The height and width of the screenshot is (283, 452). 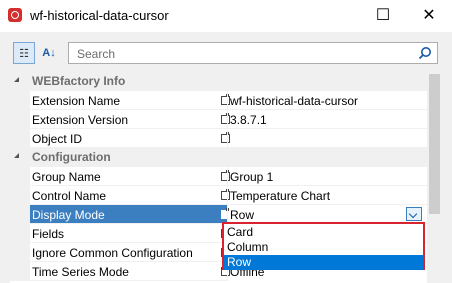 What do you see at coordinates (68, 215) in the screenshot?
I see `property-name: Display Mode` at bounding box center [68, 215].